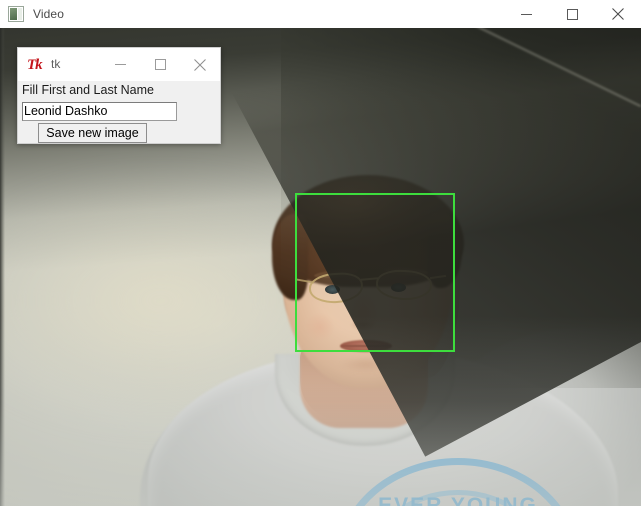 This screenshot has height=506, width=641. What do you see at coordinates (16, 14) in the screenshot?
I see `video-image-icon` at bounding box center [16, 14].